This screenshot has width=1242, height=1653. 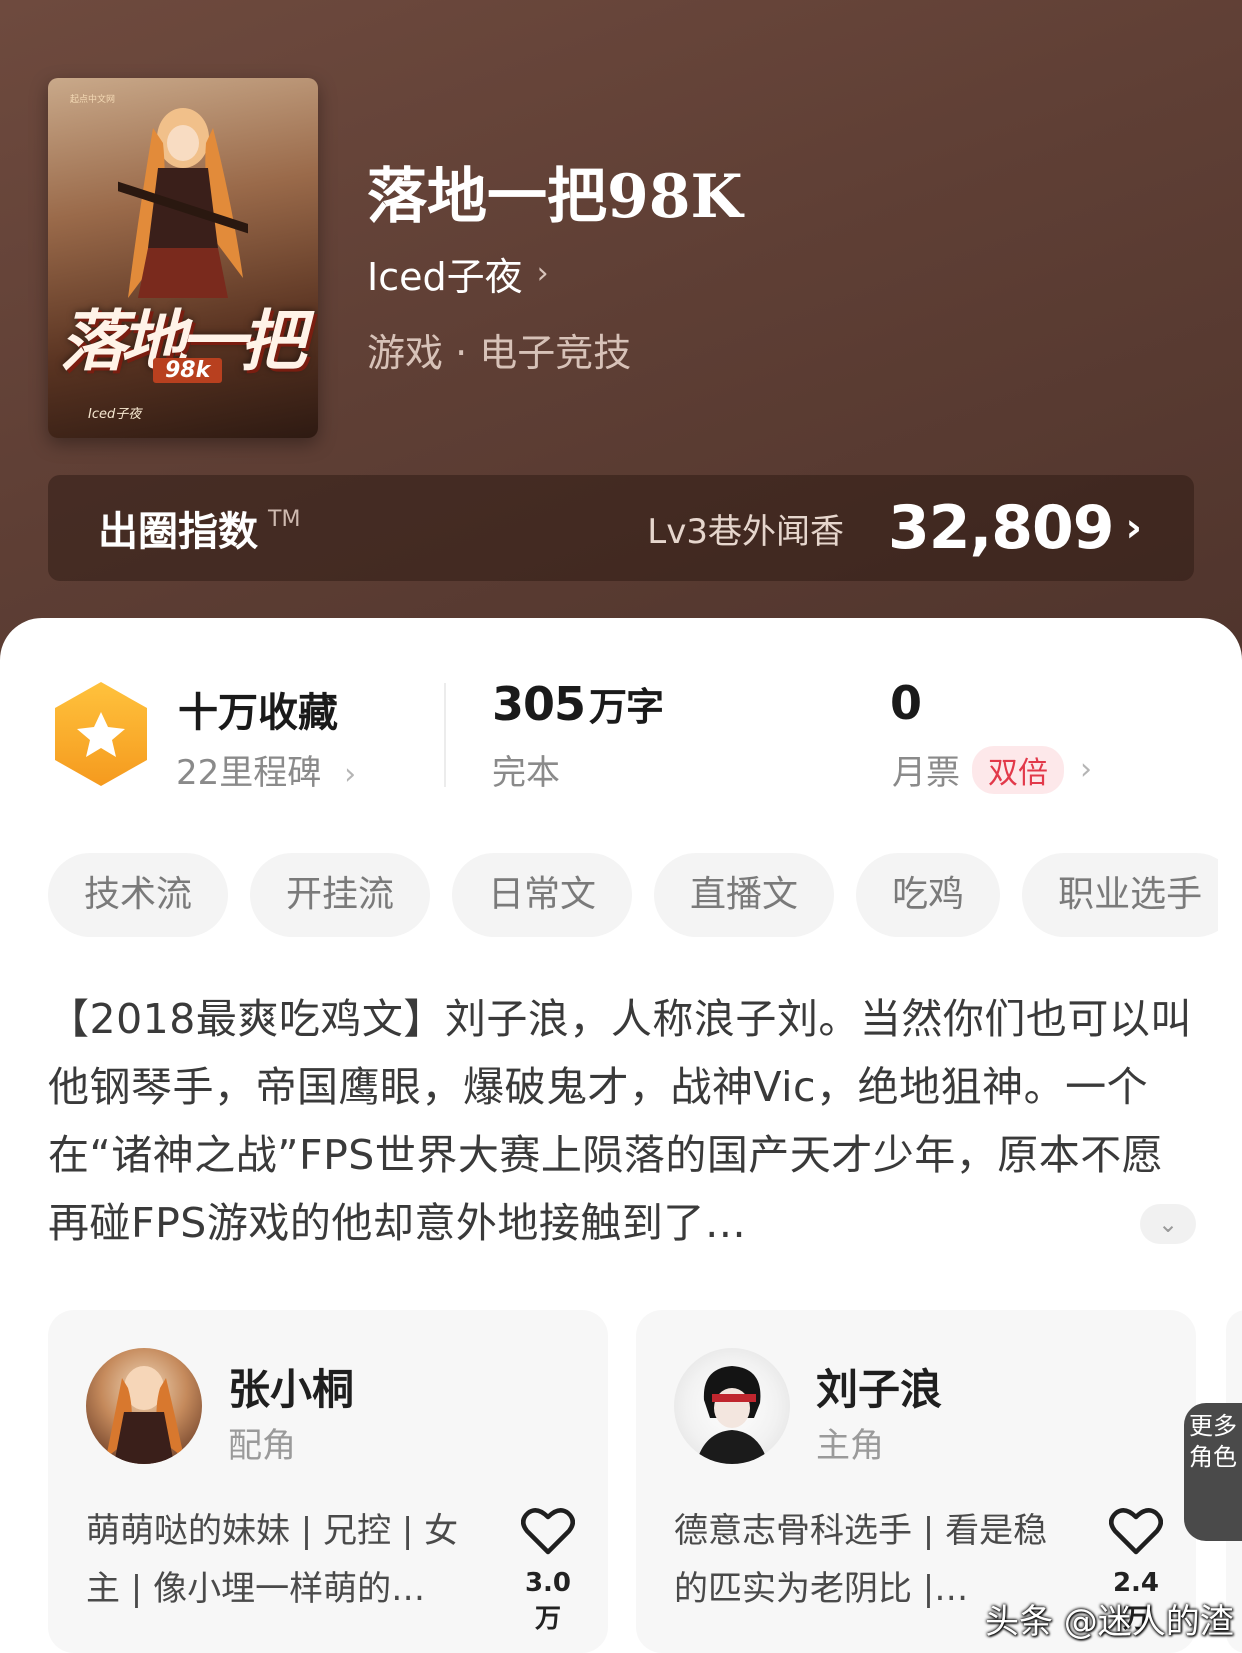 What do you see at coordinates (115, 414) in the screenshot?
I see `cover-author: Iced子夜` at bounding box center [115, 414].